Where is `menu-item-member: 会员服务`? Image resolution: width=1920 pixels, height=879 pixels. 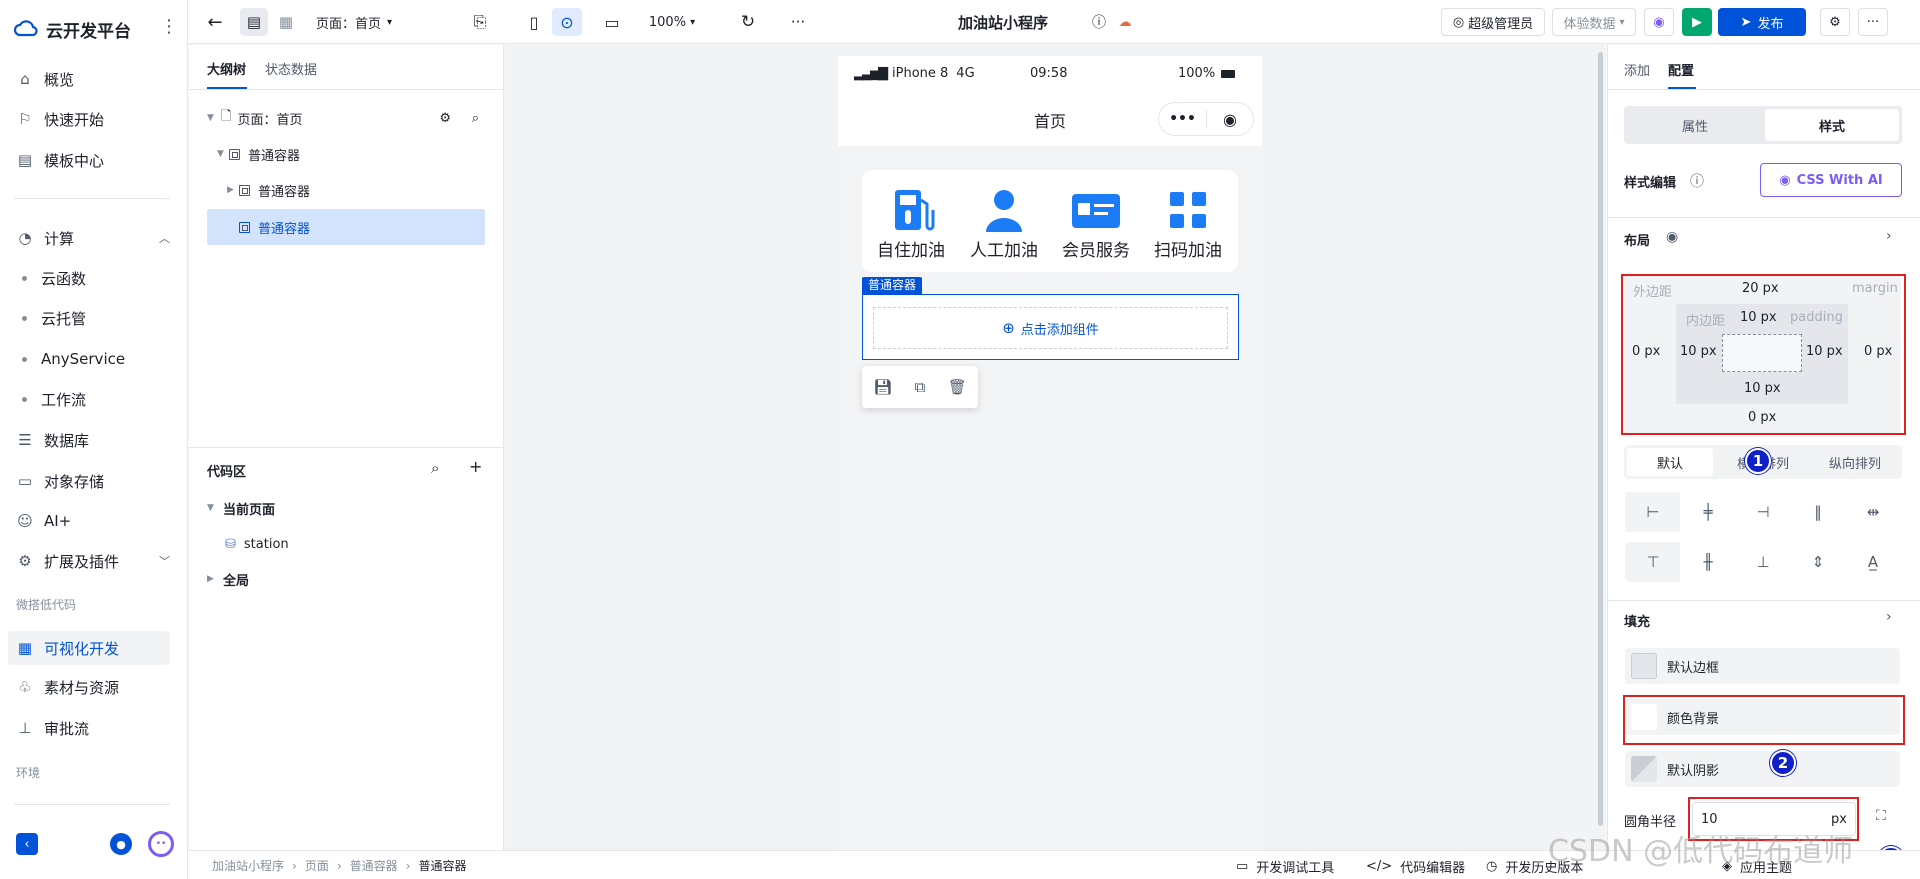
menu-item-member: 会员服务 is located at coordinates (1096, 248).